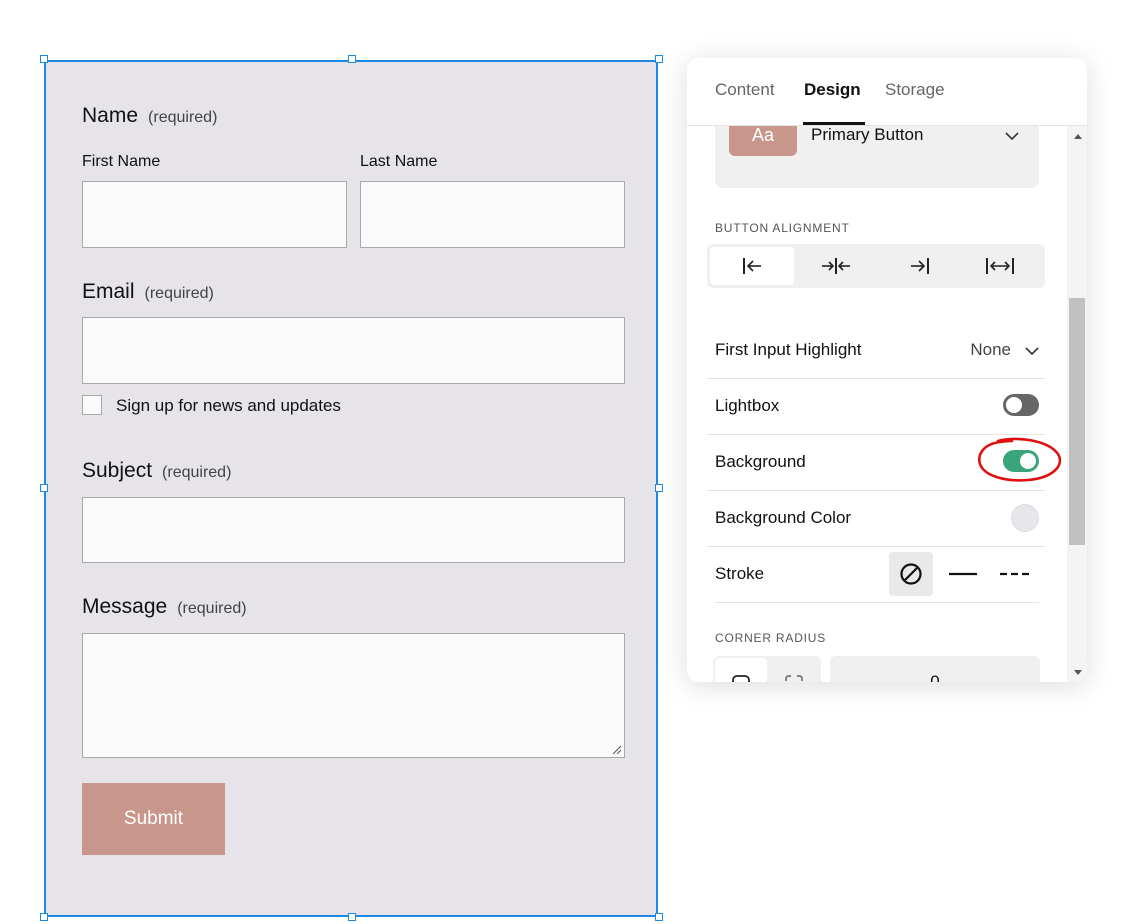 This screenshot has width=1148, height=924. I want to click on resize-handle-left, so click(44, 488).